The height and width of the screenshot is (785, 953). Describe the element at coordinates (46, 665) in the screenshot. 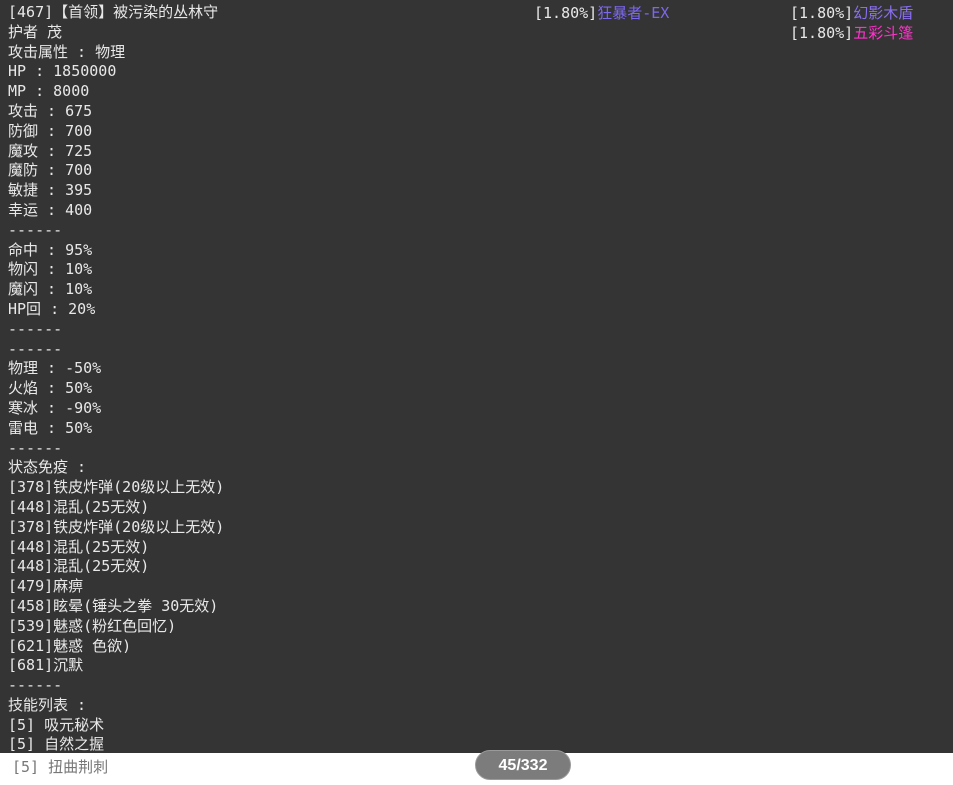

I see `immunity-item: [681]沉默` at that location.